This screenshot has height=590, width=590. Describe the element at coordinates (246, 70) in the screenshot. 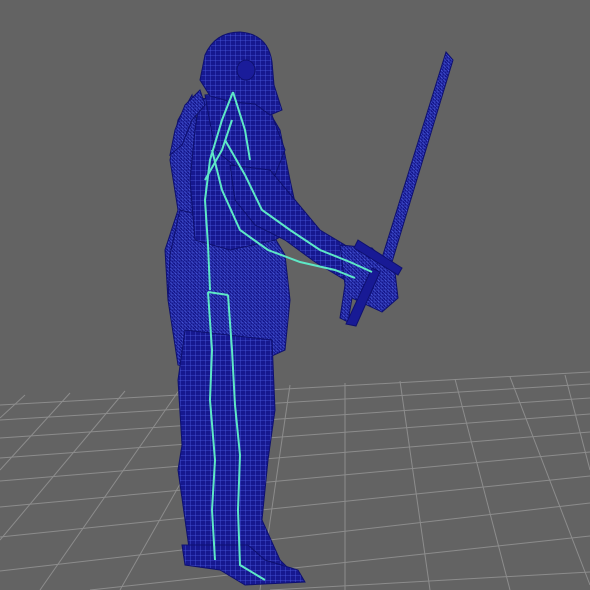

I see `helmet-visor-slot` at that location.